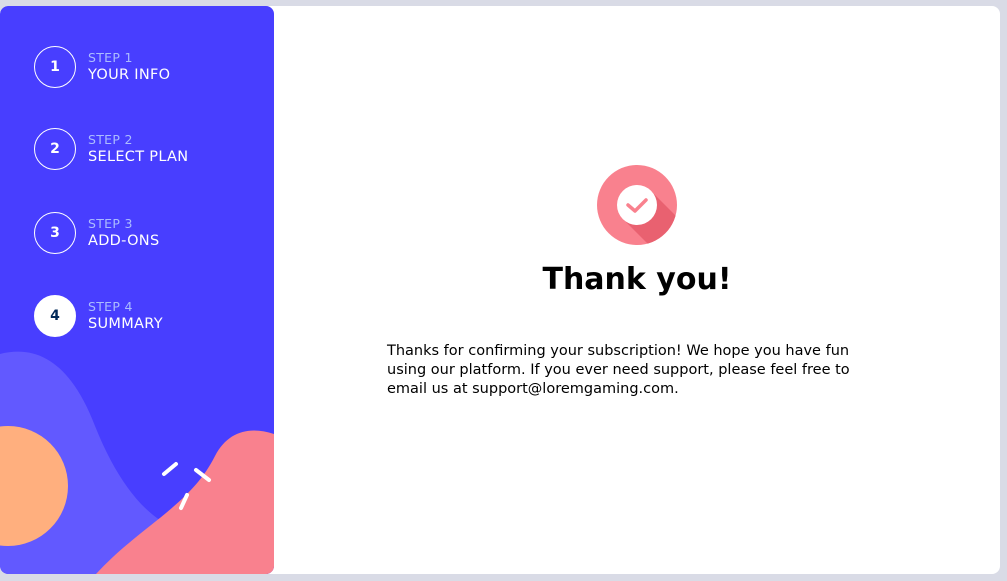 The image size is (1007, 581). Describe the element at coordinates (110, 223) in the screenshot. I see `step-label: STEP 3` at that location.